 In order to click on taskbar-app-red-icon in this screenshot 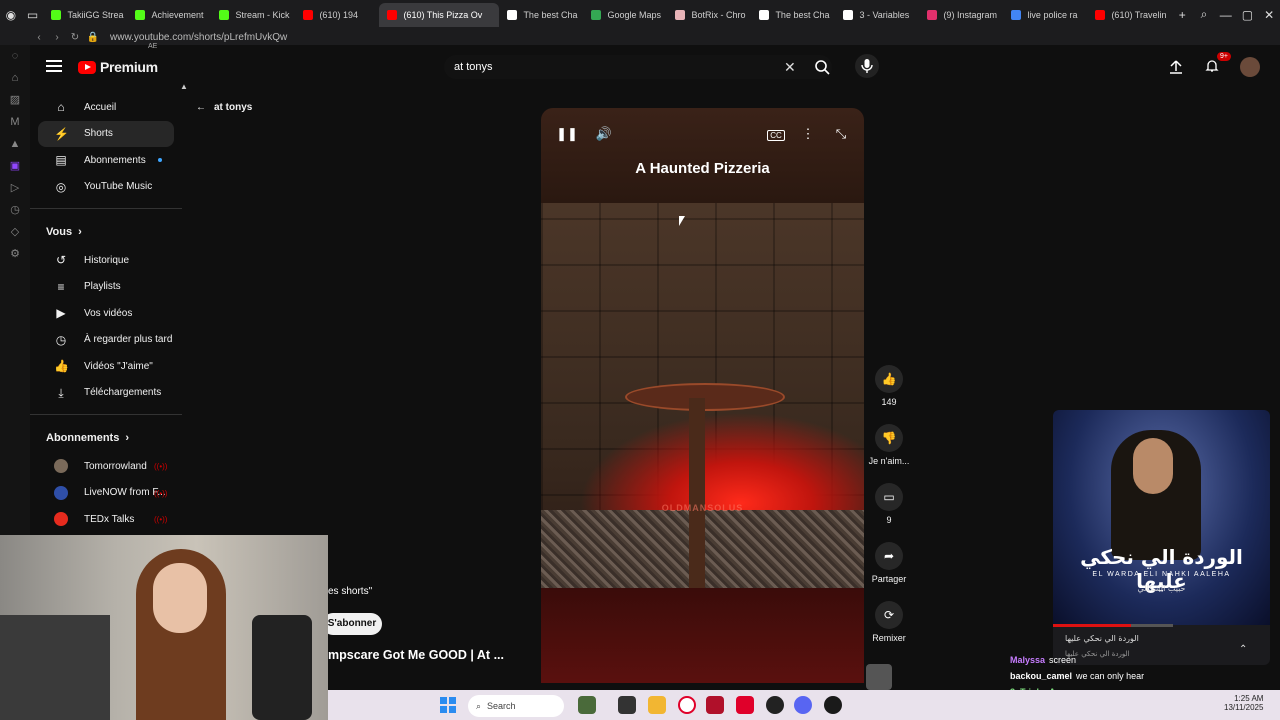, I will do `click(745, 705)`.